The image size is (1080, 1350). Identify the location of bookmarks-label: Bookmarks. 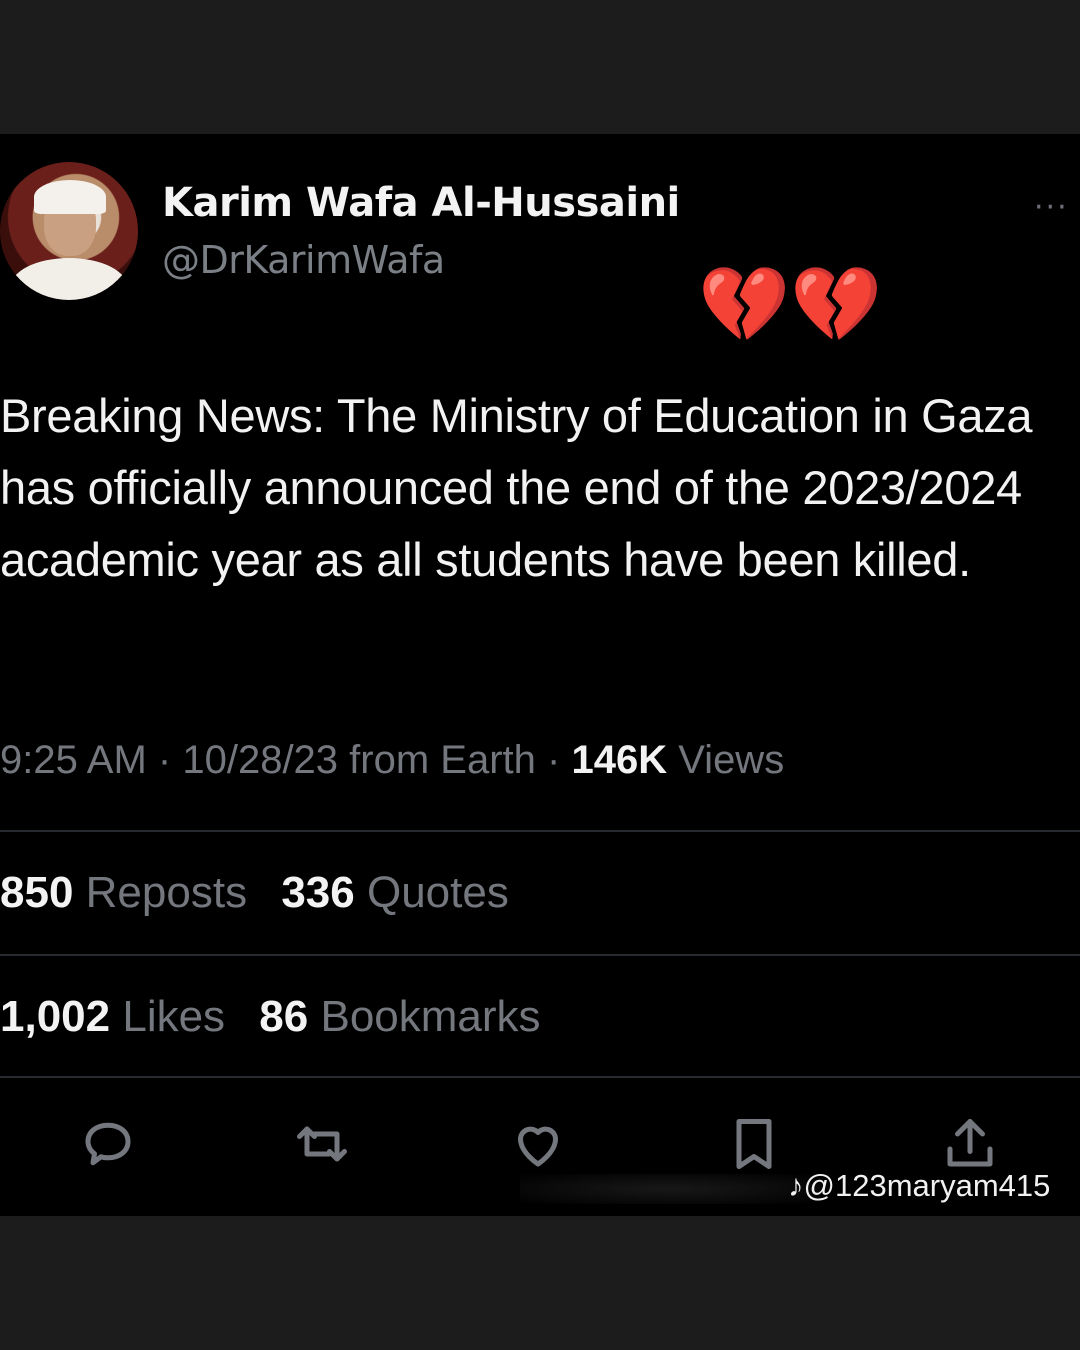
(430, 1016).